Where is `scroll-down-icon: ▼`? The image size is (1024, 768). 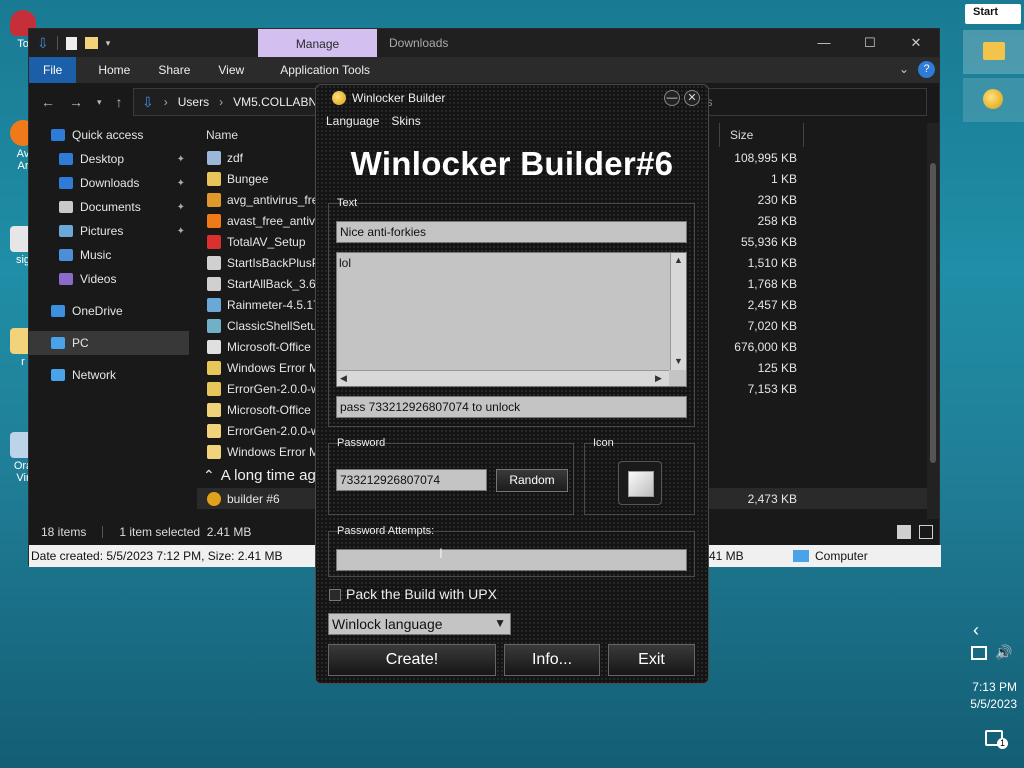
scroll-down-icon: ▼ is located at coordinates (678, 361).